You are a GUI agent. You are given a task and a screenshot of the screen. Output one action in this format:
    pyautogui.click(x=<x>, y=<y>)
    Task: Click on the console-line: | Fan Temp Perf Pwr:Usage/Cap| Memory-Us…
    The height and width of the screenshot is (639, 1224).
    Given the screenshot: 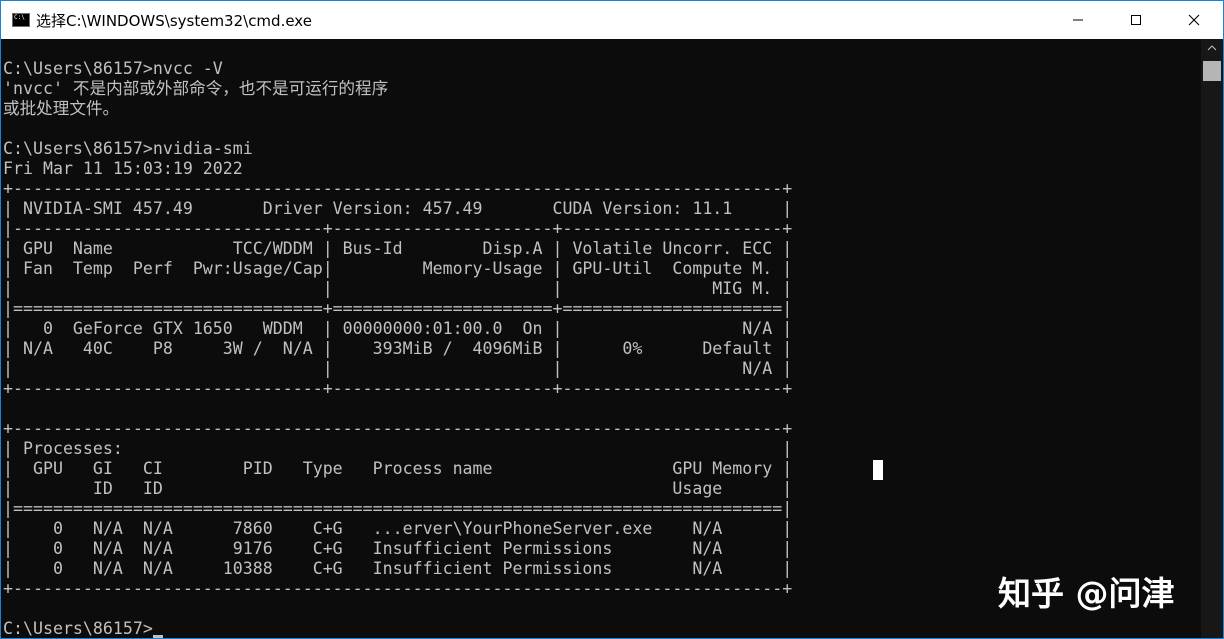 What is the action you would take?
    pyautogui.click(x=398, y=268)
    